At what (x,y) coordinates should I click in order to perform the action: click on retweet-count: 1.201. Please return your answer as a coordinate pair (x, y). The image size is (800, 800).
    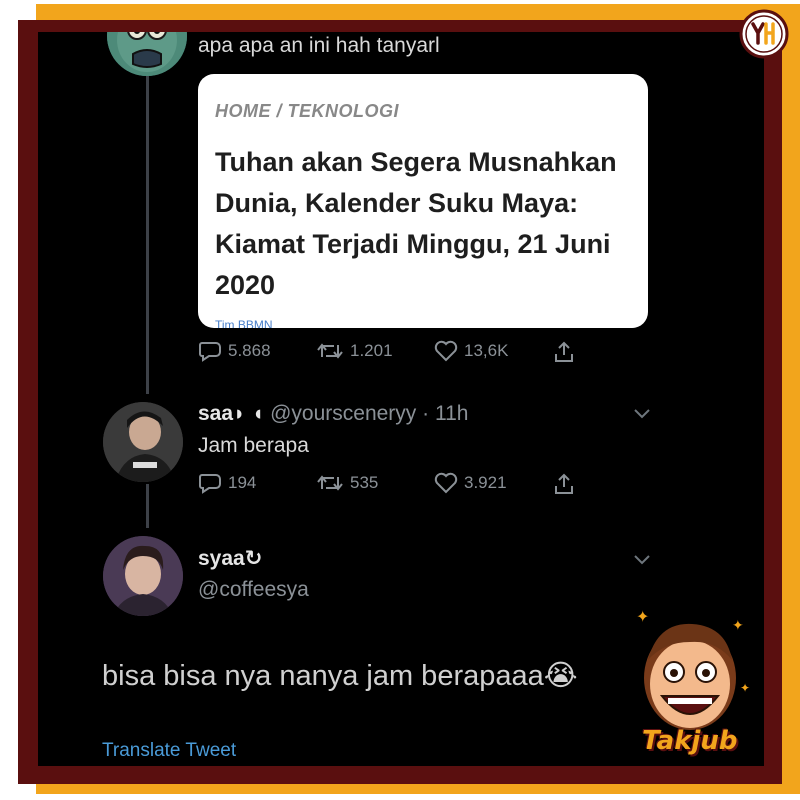
    Looking at the image, I should click on (371, 350).